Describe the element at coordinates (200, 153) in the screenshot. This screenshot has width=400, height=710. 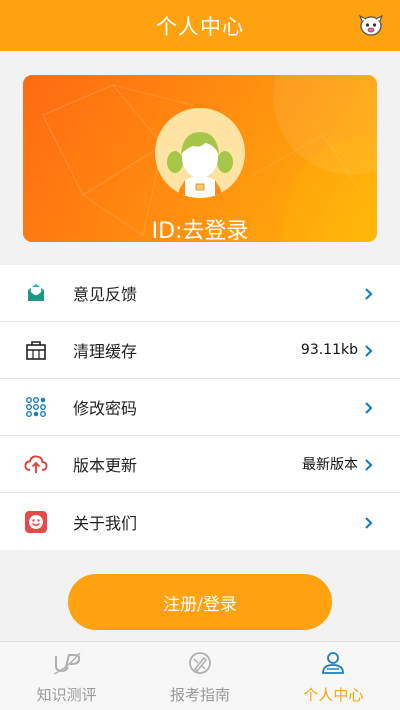
I see `avatar` at that location.